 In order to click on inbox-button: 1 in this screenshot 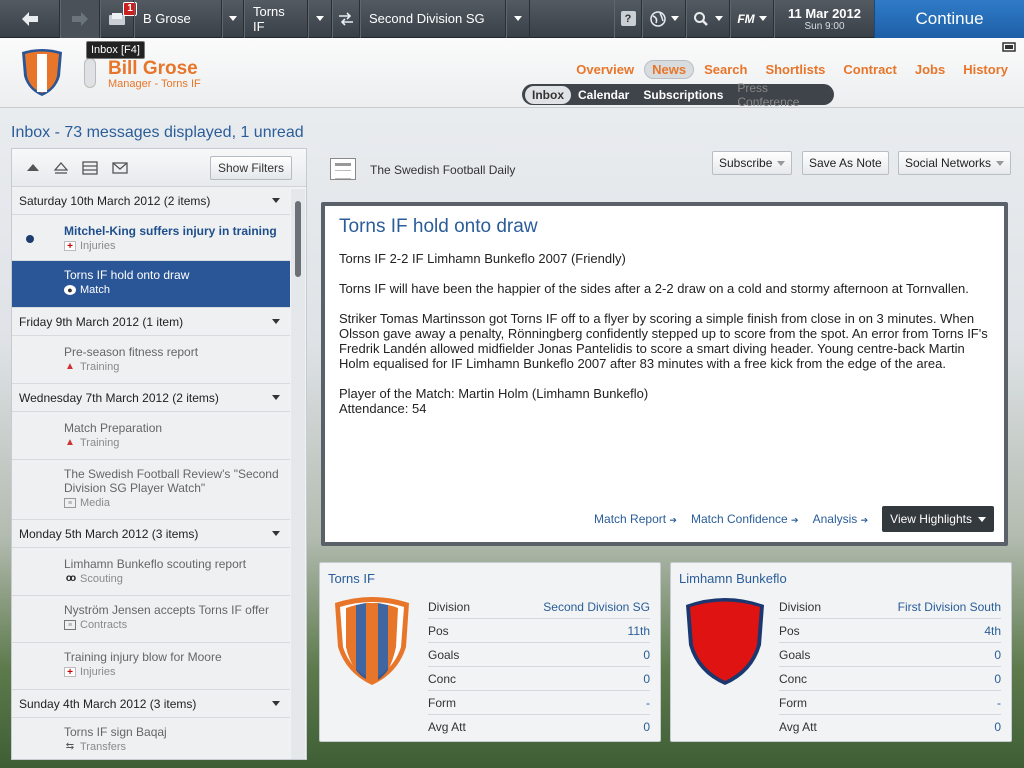, I will do `click(118, 19)`.